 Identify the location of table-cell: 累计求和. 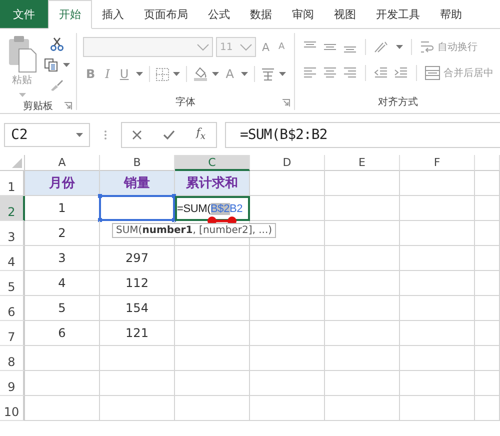
(212, 183).